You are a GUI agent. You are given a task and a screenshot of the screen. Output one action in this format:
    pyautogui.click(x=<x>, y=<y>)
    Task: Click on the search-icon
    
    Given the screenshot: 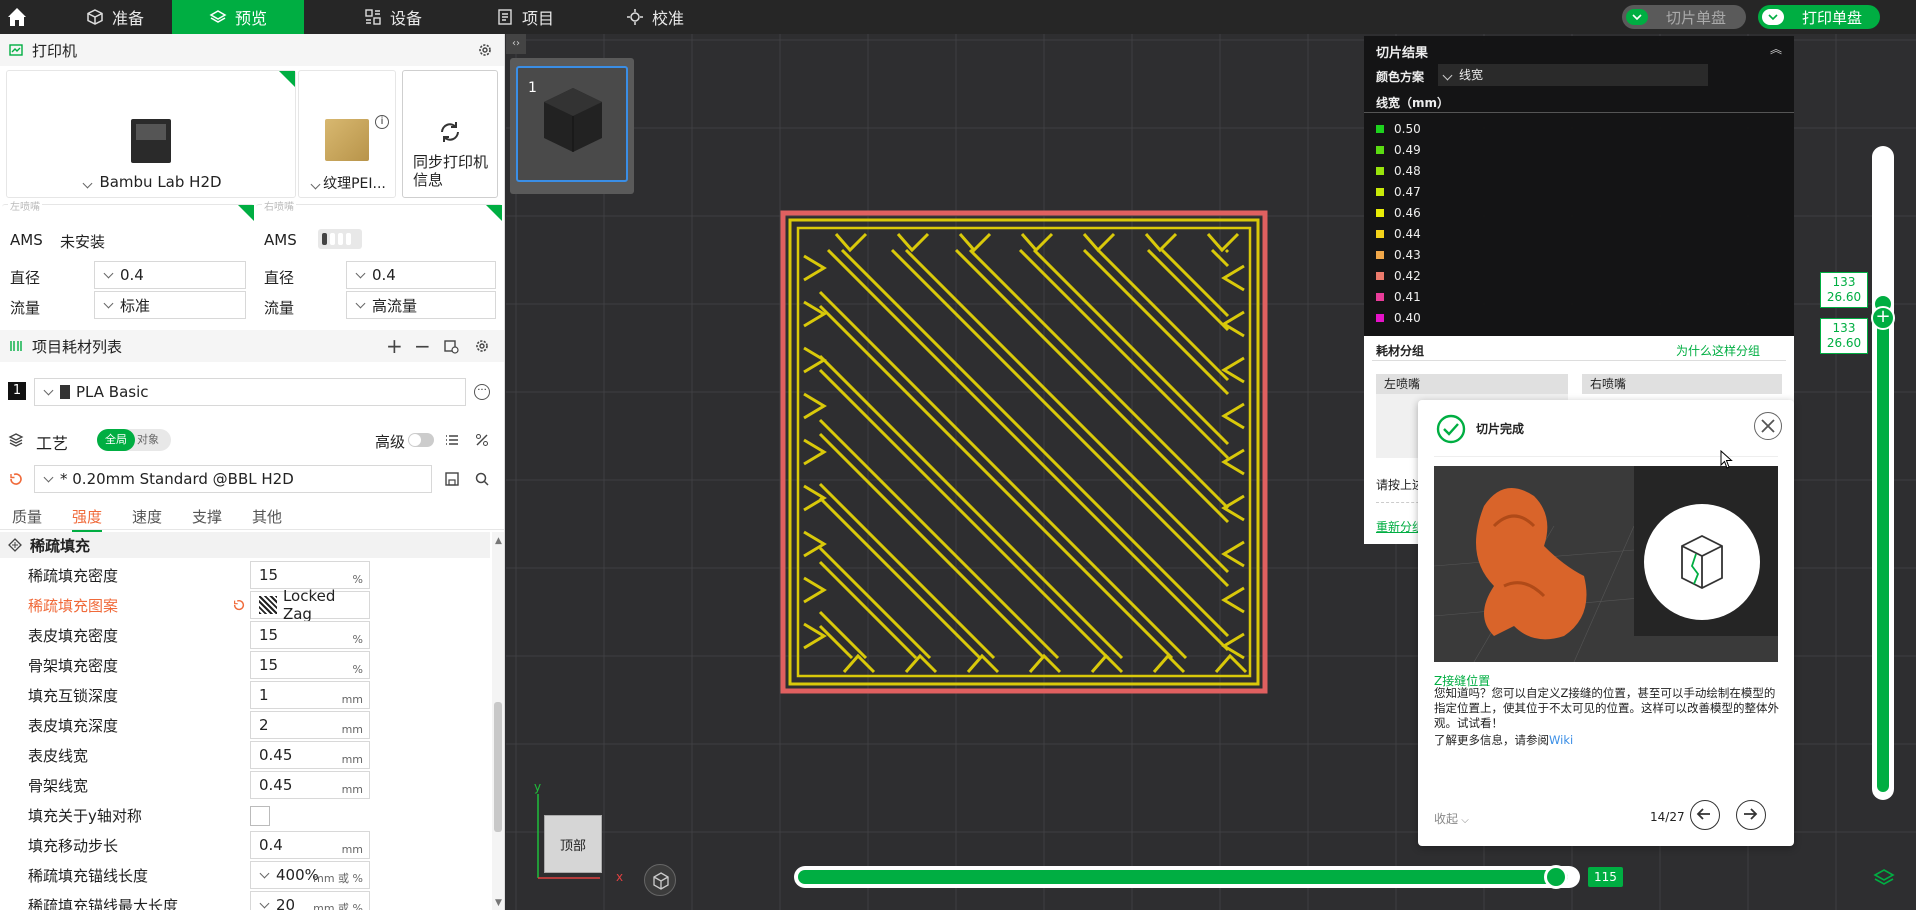 What is the action you would take?
    pyautogui.click(x=482, y=479)
    